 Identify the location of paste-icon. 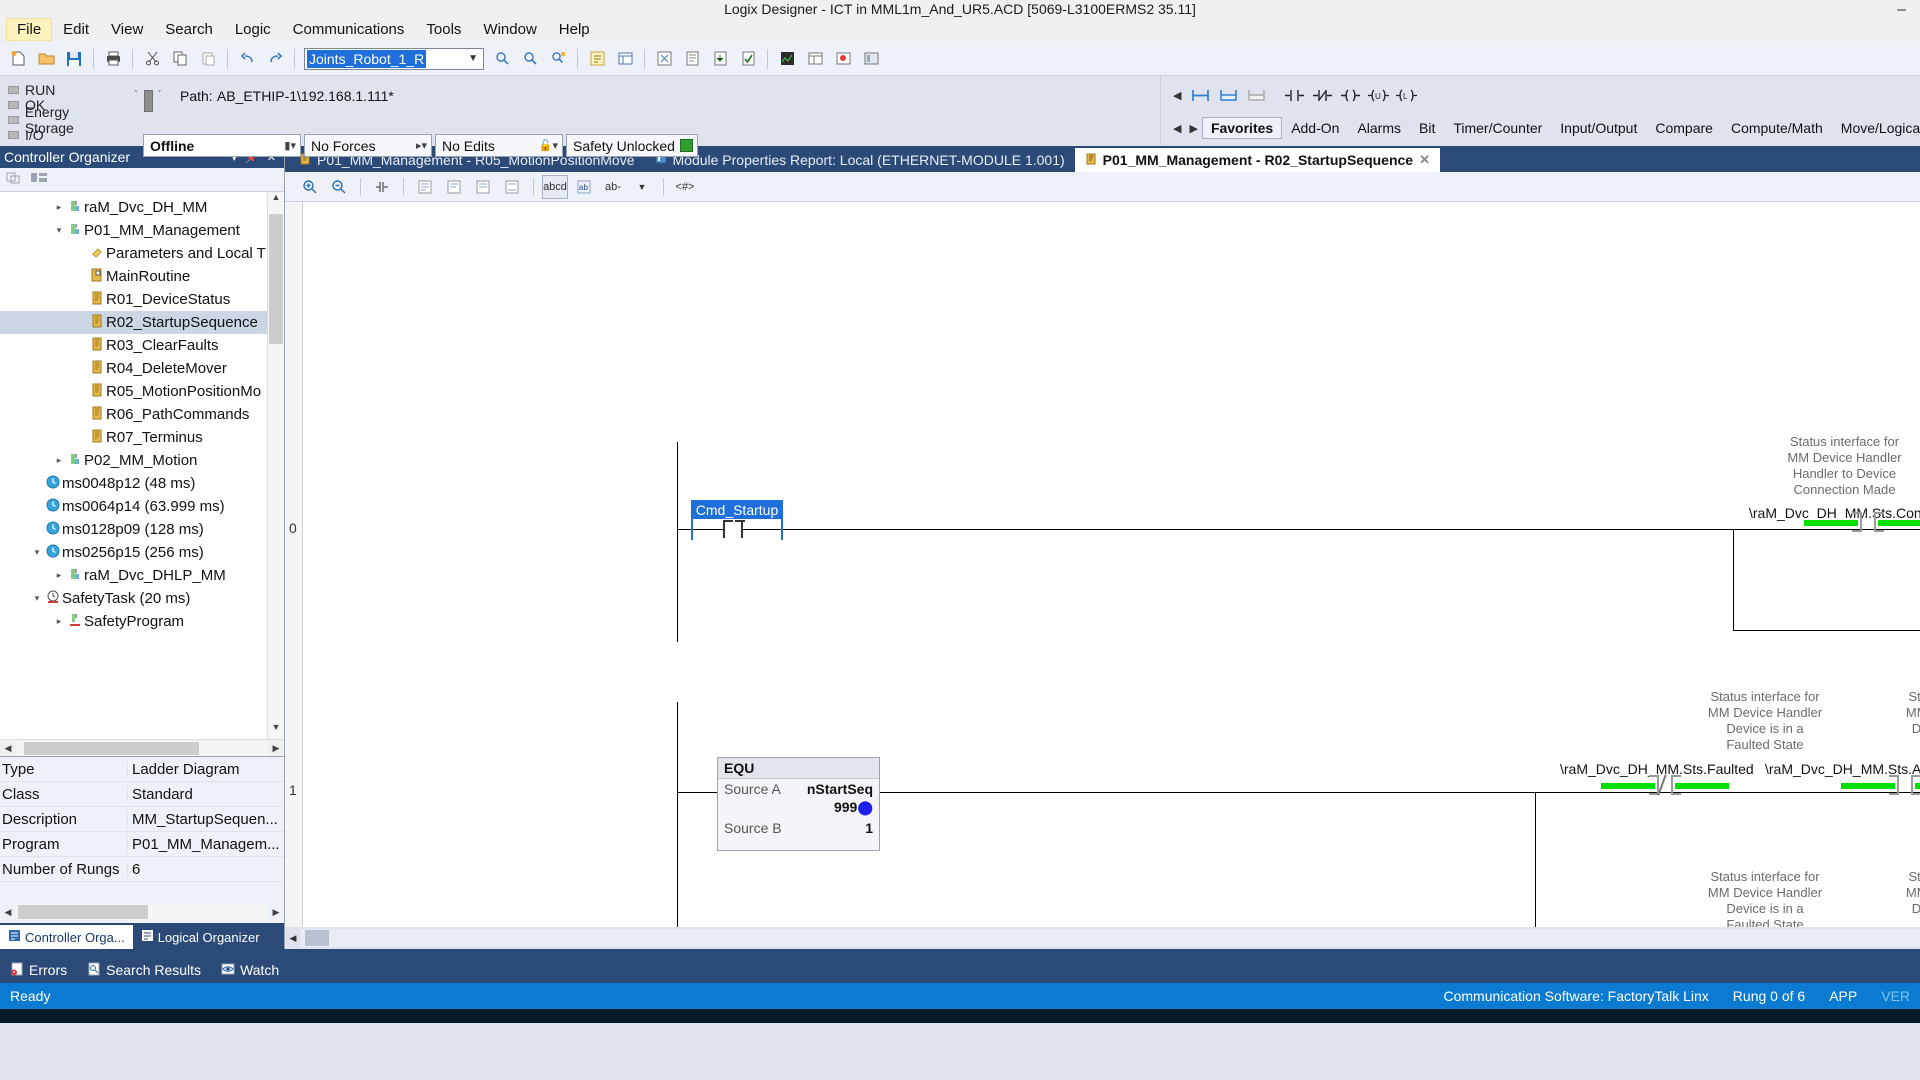
(208, 59).